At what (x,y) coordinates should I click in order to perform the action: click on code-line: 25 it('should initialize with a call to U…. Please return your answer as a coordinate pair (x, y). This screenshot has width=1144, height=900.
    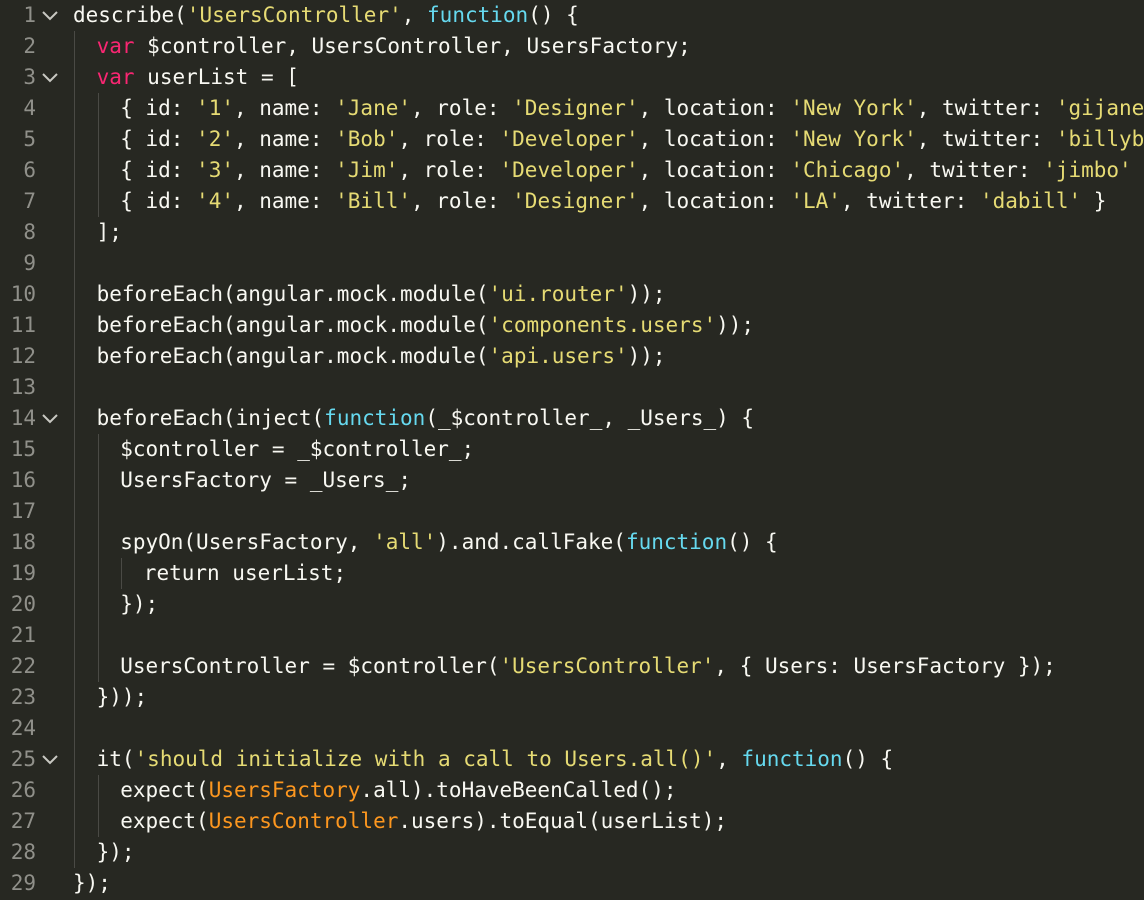
    Looking at the image, I should click on (572, 759).